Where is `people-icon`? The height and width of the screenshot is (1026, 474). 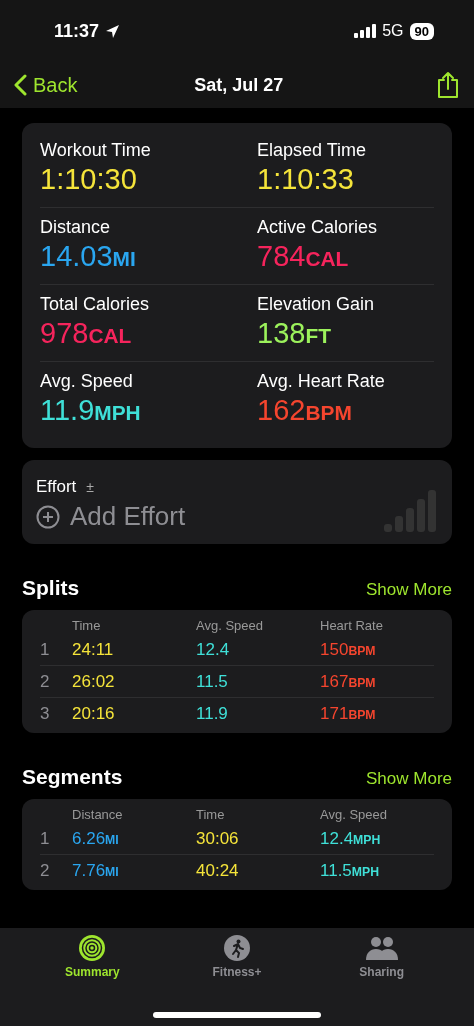 people-icon is located at coordinates (381, 948).